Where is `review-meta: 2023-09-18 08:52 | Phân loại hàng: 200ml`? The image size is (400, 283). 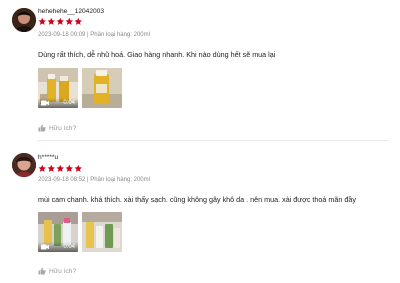
review-meta: 2023-09-18 08:52 | Phân loại hàng: 200ml is located at coordinates (94, 180).